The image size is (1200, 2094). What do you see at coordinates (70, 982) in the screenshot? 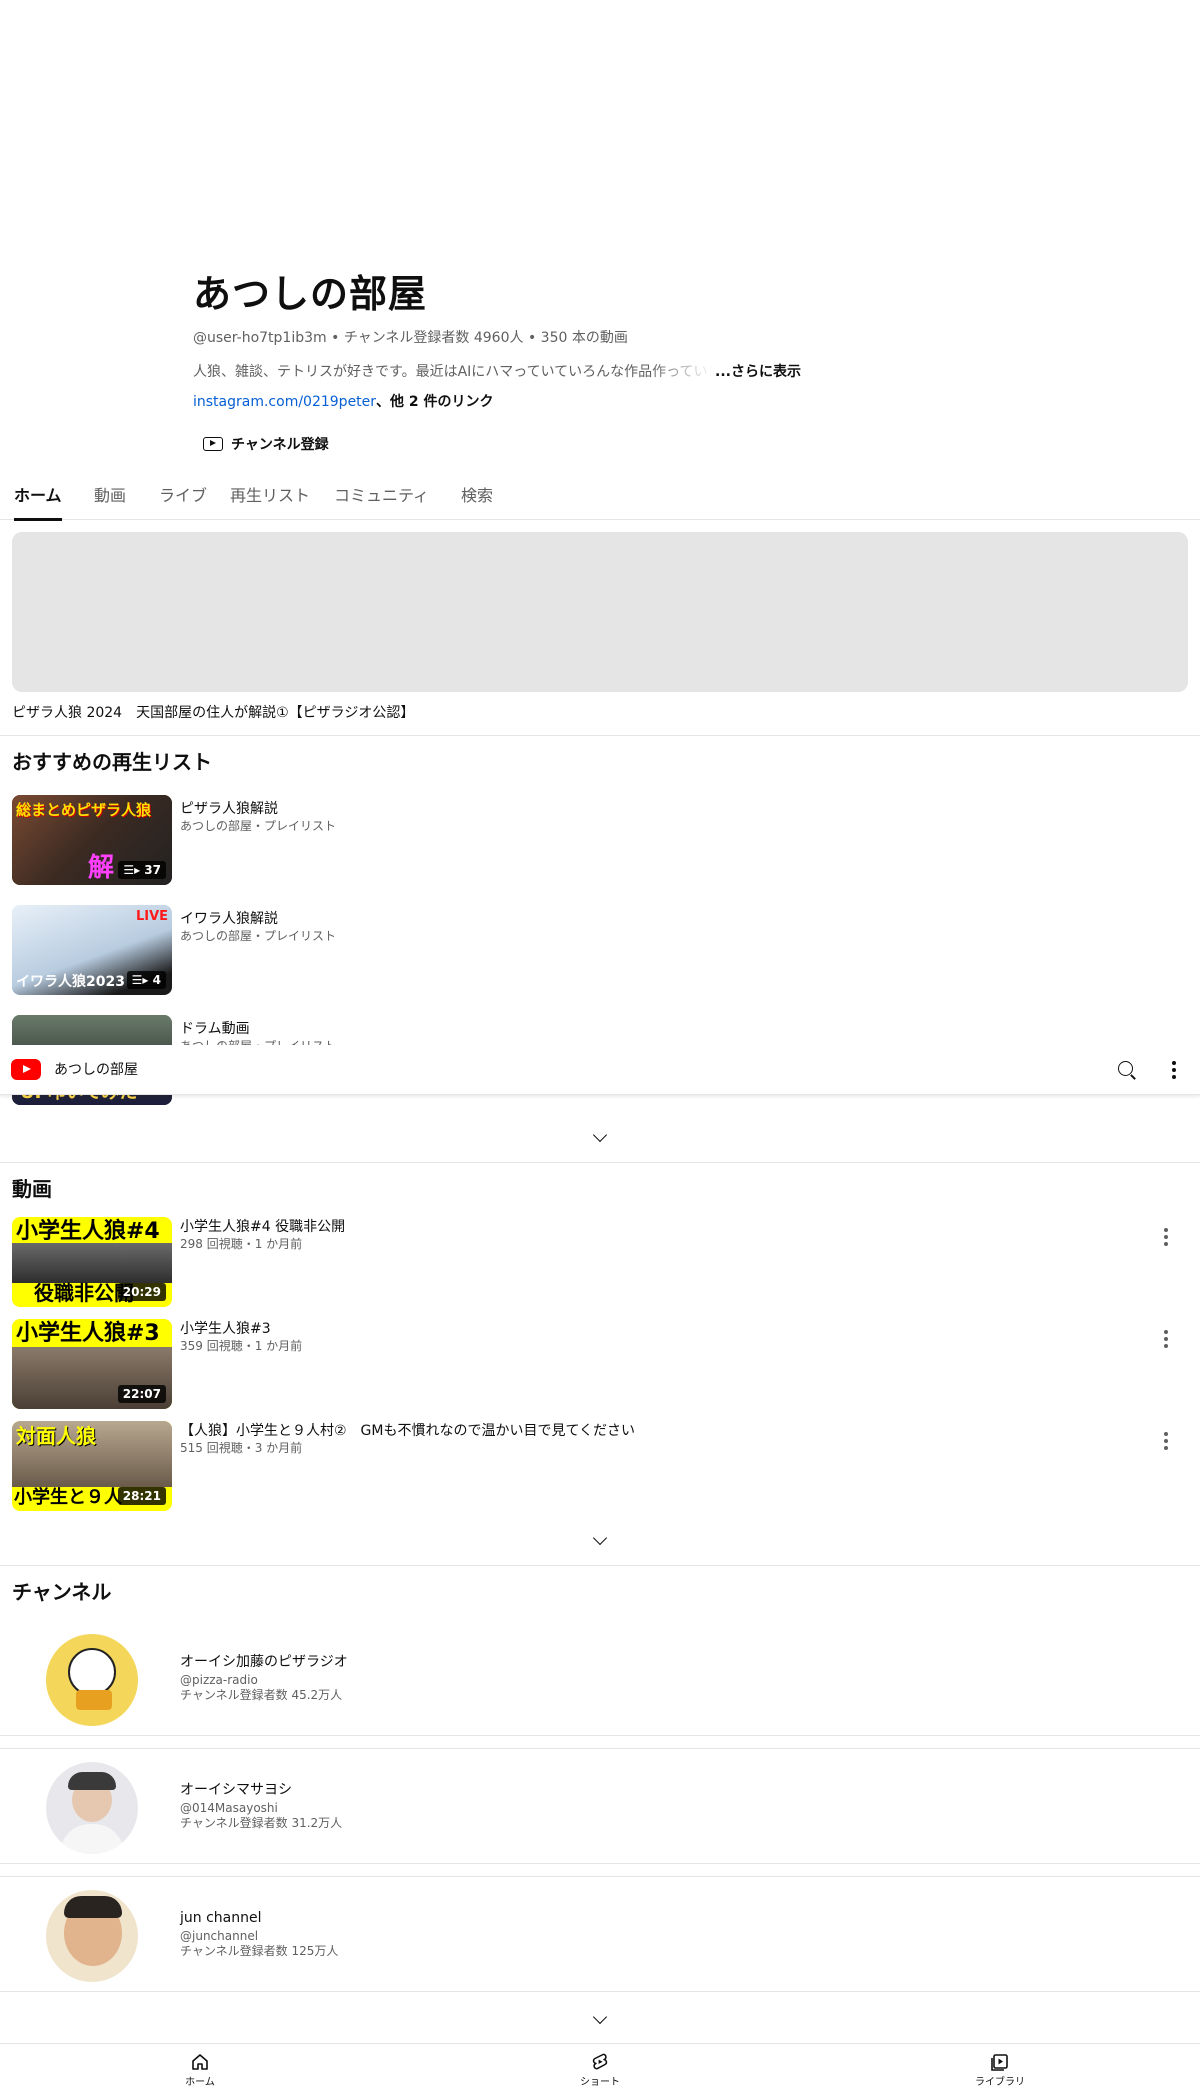
I see `thumbnail-caption: イワラ人狼2023` at bounding box center [70, 982].